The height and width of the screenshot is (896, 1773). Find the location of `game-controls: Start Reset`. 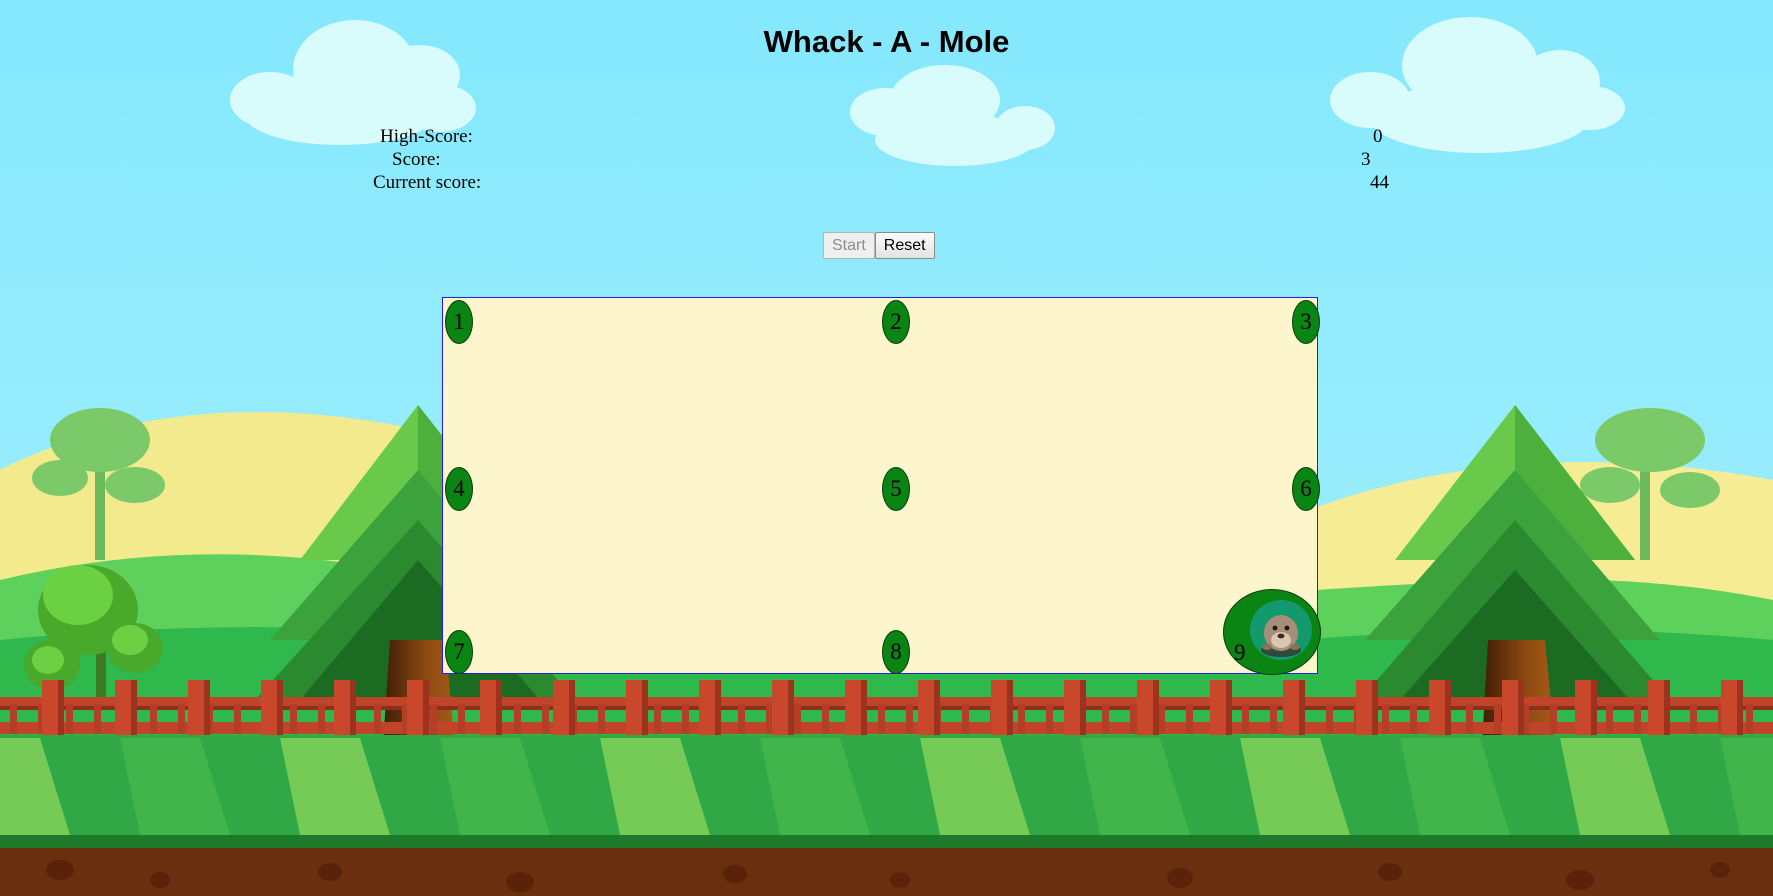

game-controls: Start Reset is located at coordinates (879, 245).